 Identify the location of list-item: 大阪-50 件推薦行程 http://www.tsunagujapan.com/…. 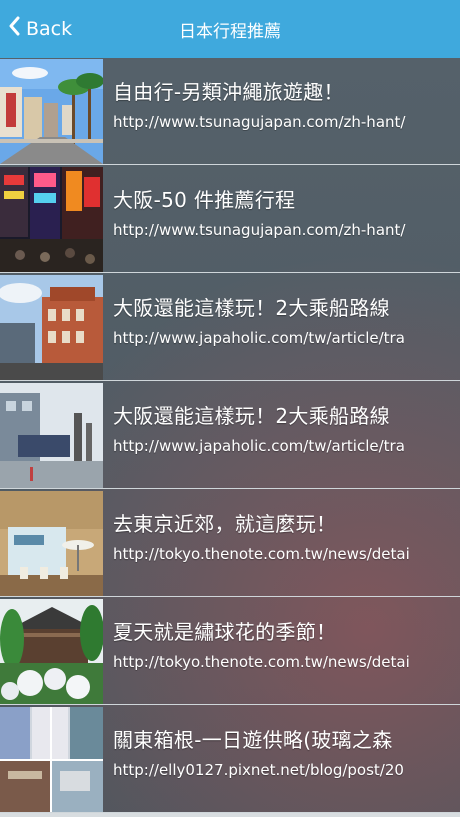
(230, 219).